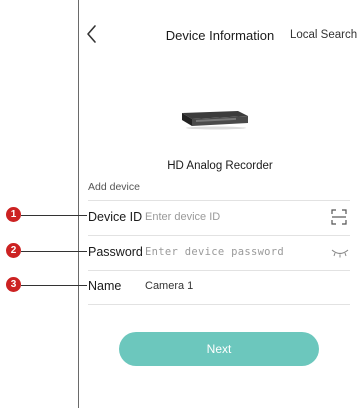 The width and height of the screenshot is (359, 408). I want to click on password-label: Password, so click(115, 252).